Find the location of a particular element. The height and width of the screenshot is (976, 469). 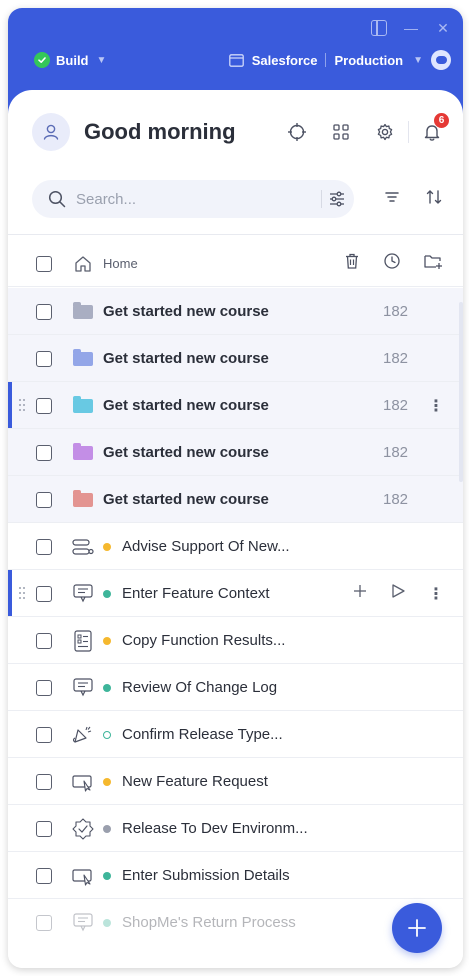

item-name: New Feature Request is located at coordinates (195, 781).